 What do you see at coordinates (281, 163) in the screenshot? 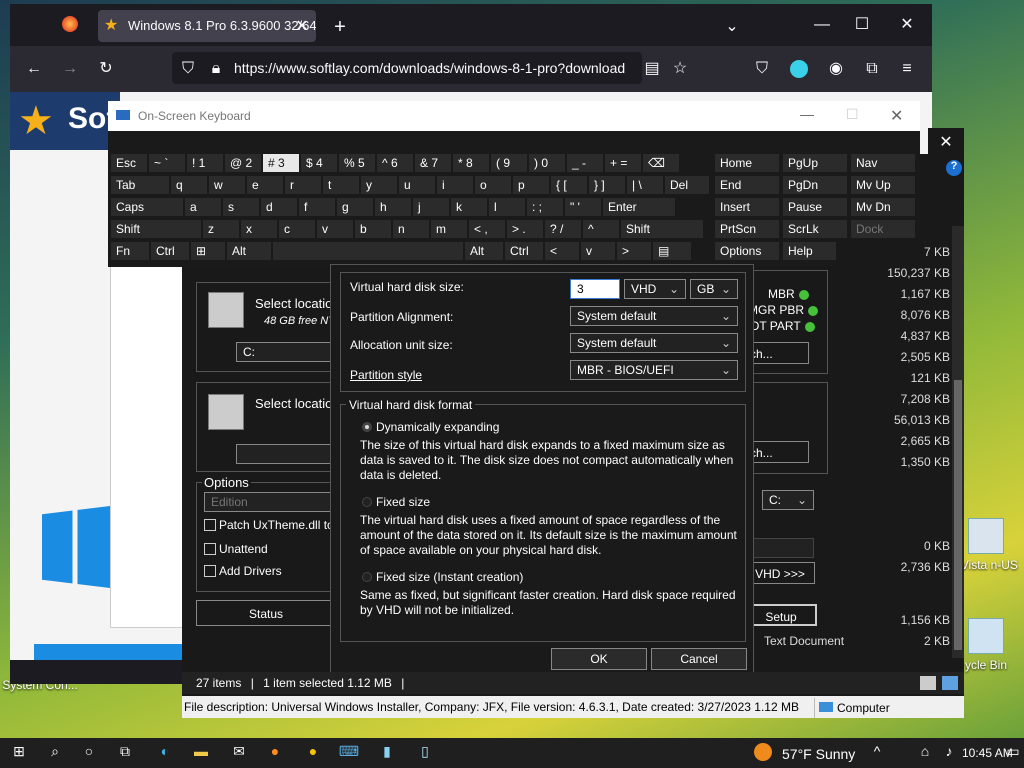
I see `osk-key: # 3` at bounding box center [281, 163].